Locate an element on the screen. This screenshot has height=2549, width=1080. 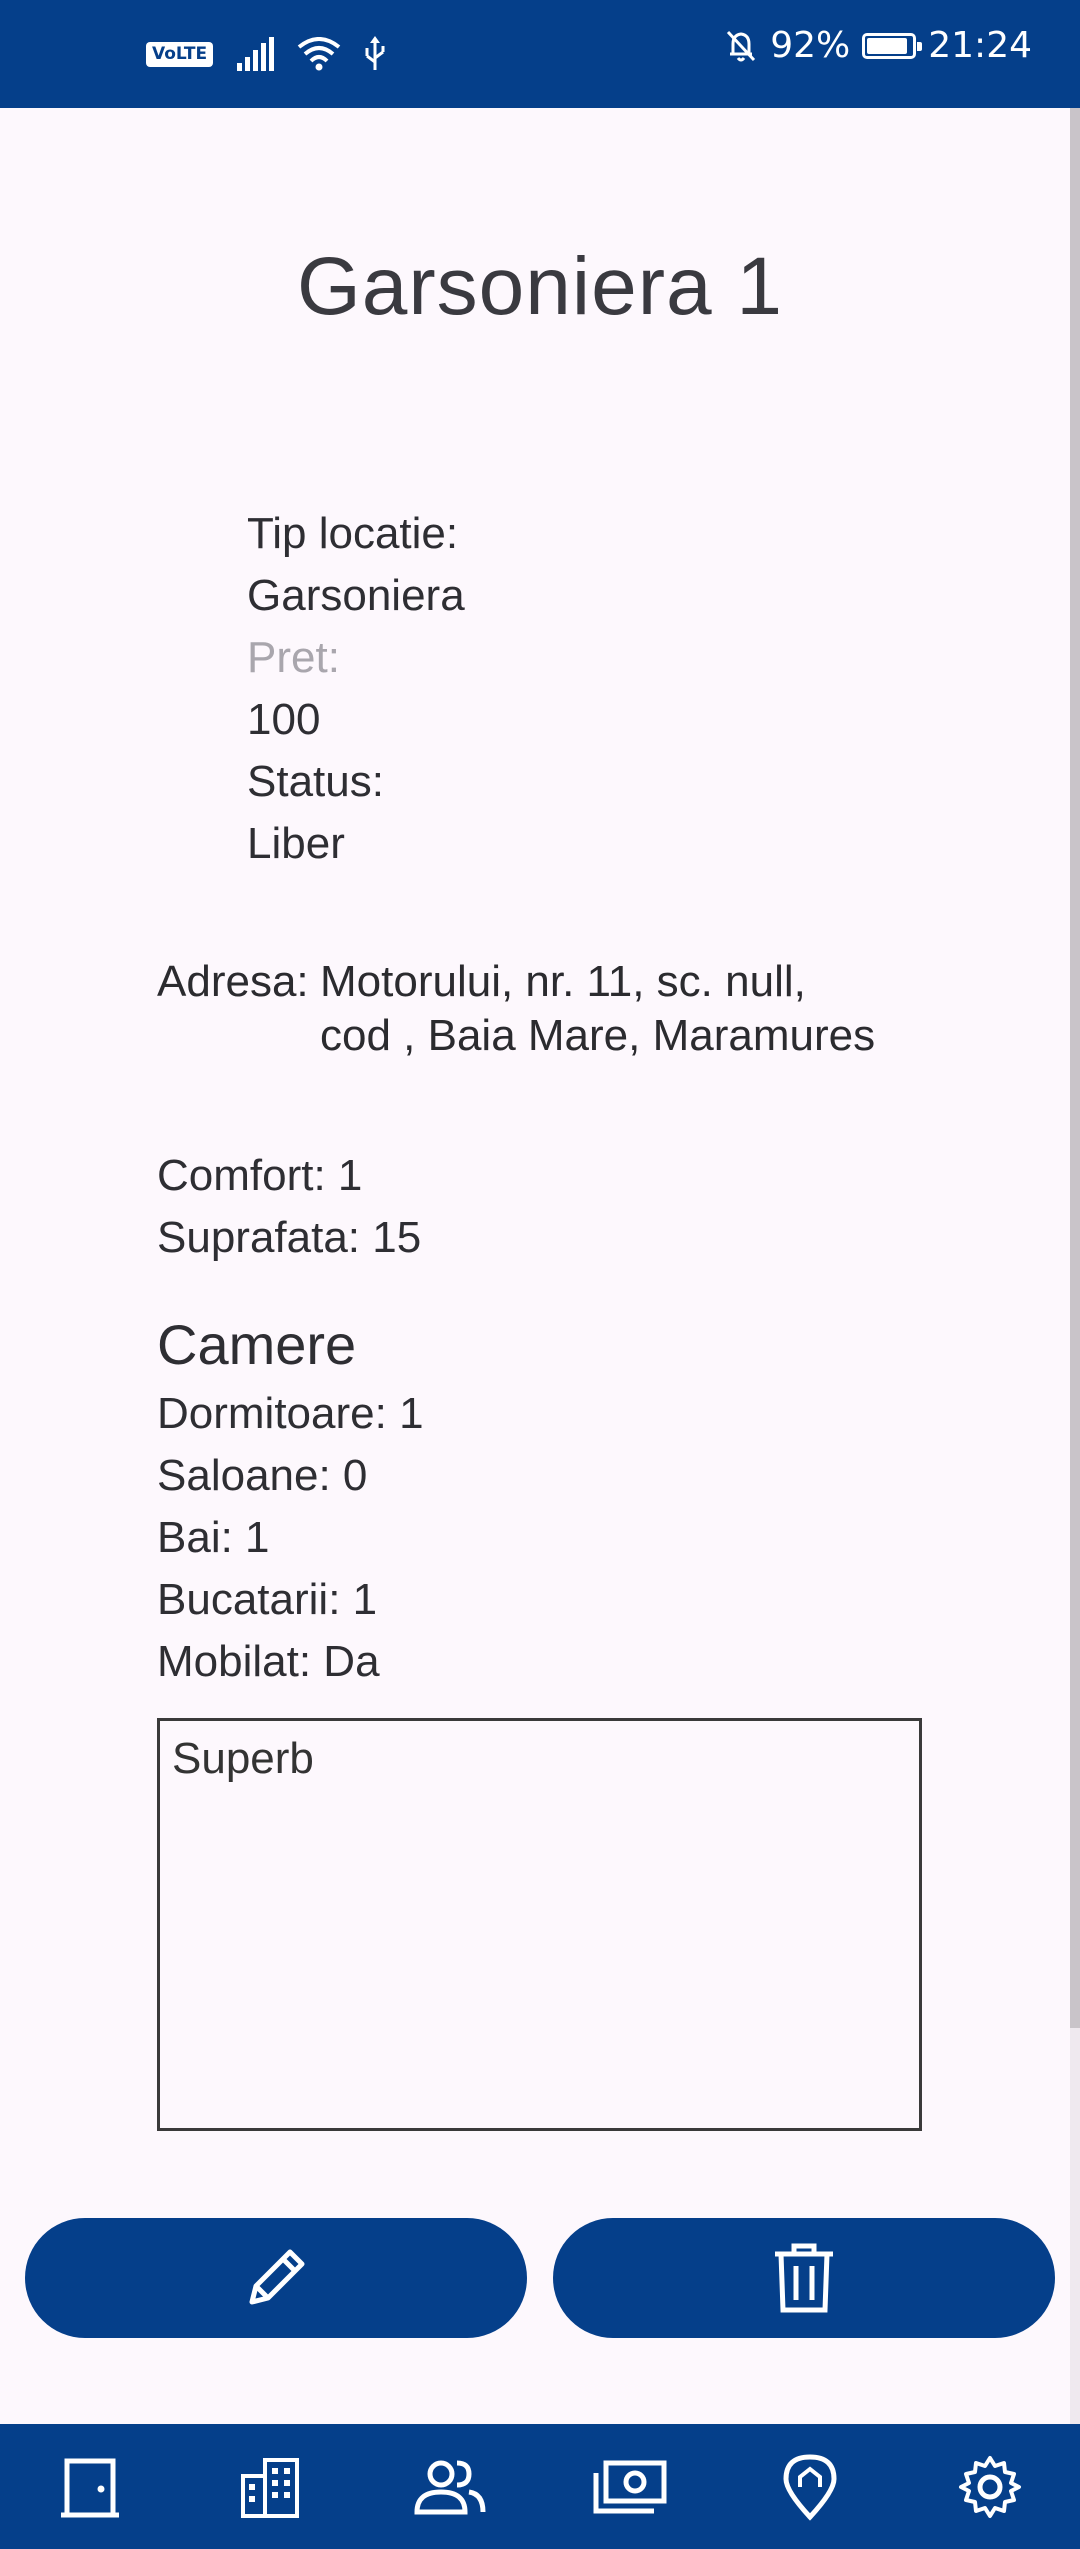
bottom-navigation is located at coordinates (540, 2486).